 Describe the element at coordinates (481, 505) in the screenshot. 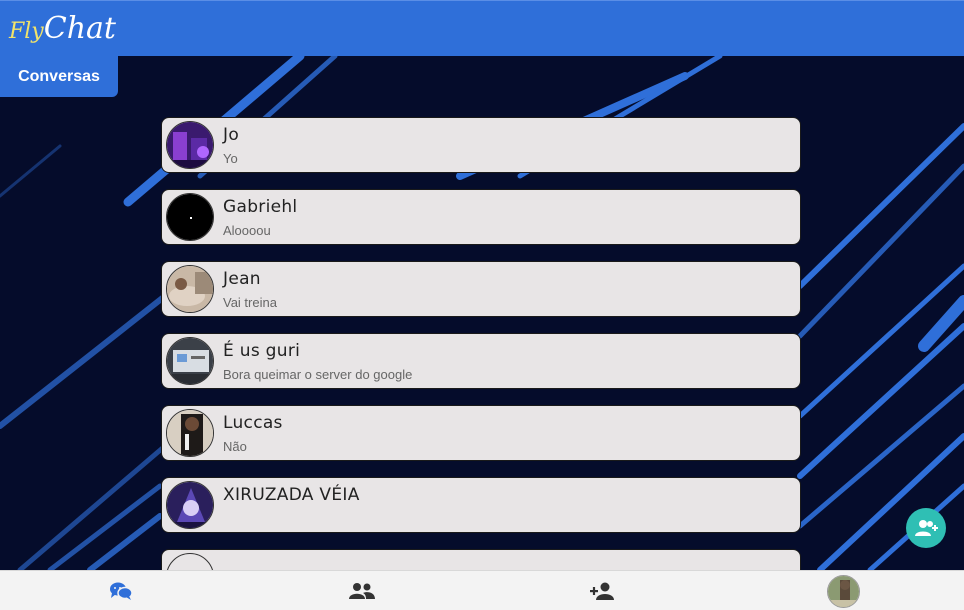

I see `conversation-item: XIRUZADA VÉIA` at that location.